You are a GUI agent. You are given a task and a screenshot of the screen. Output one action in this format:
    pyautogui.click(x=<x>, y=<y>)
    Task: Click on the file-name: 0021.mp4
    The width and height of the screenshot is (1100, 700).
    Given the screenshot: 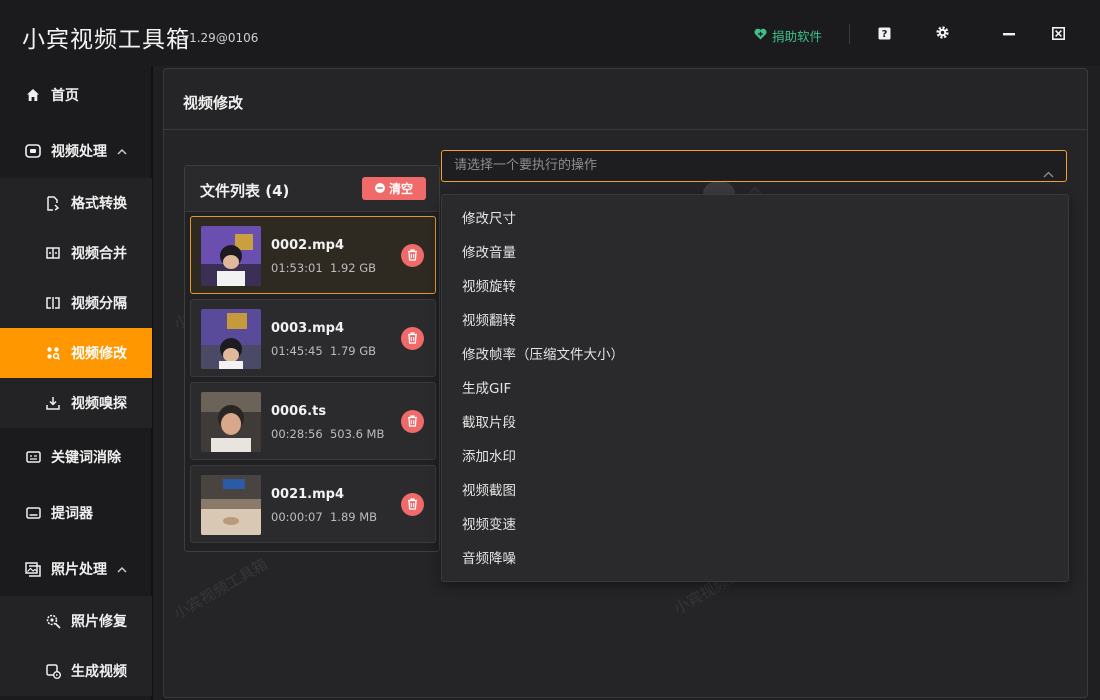 What is the action you would take?
    pyautogui.click(x=308, y=494)
    